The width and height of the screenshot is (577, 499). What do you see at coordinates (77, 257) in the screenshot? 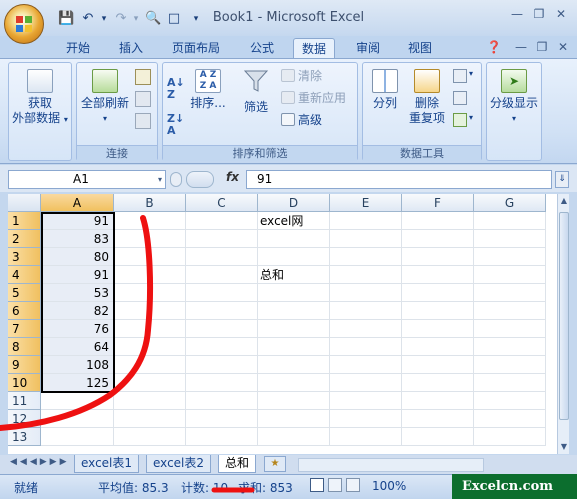
I see `cell-a3: 80` at bounding box center [77, 257].